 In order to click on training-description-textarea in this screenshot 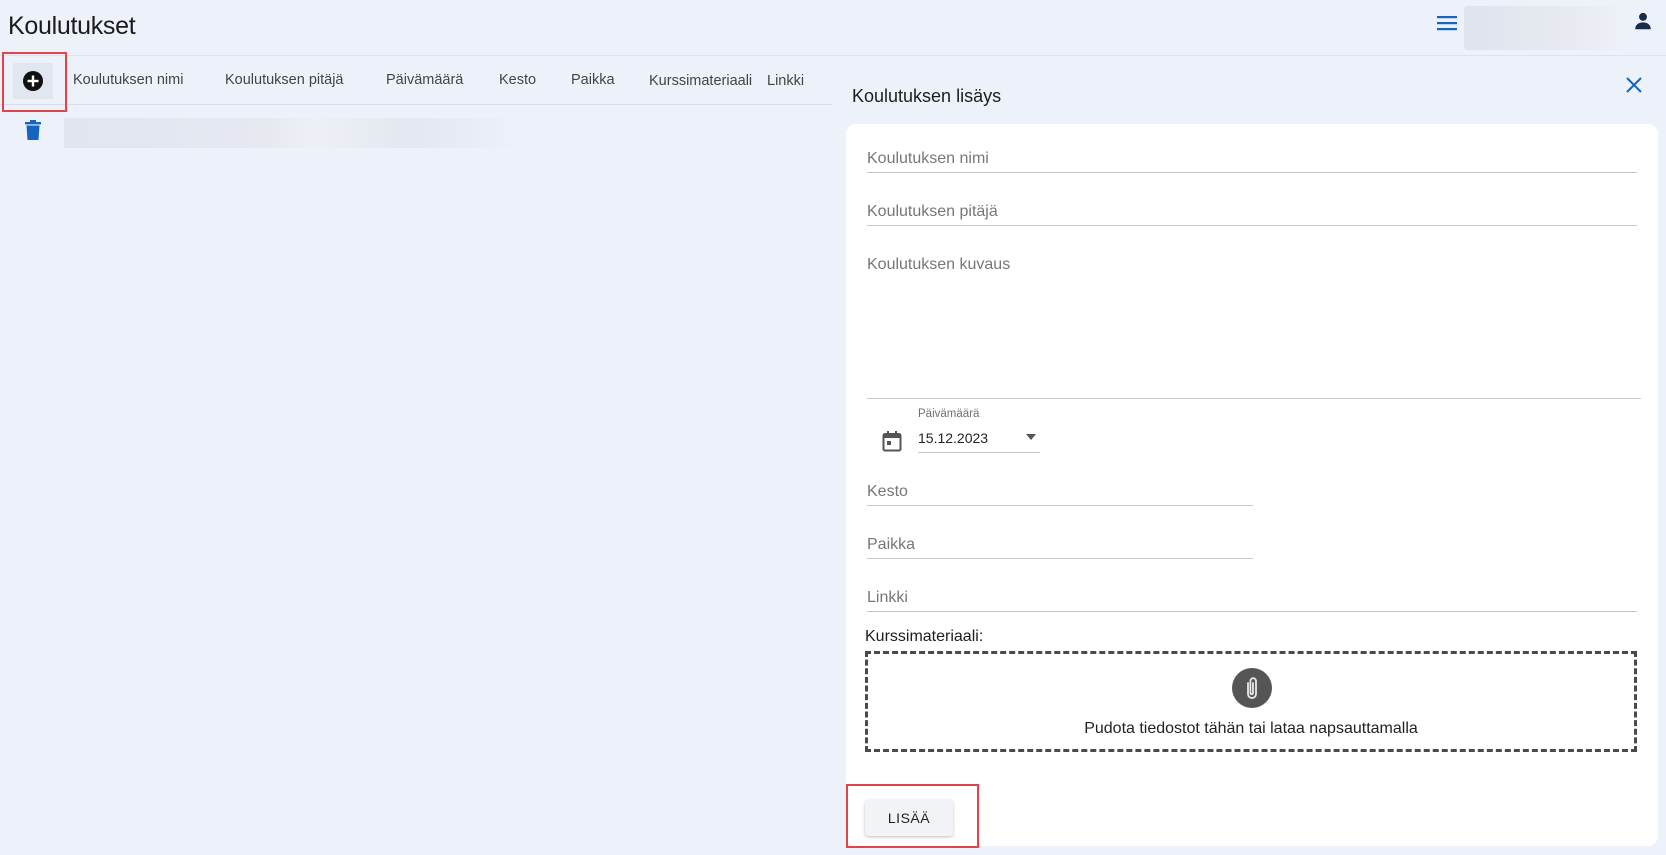, I will do `click(1254, 326)`.